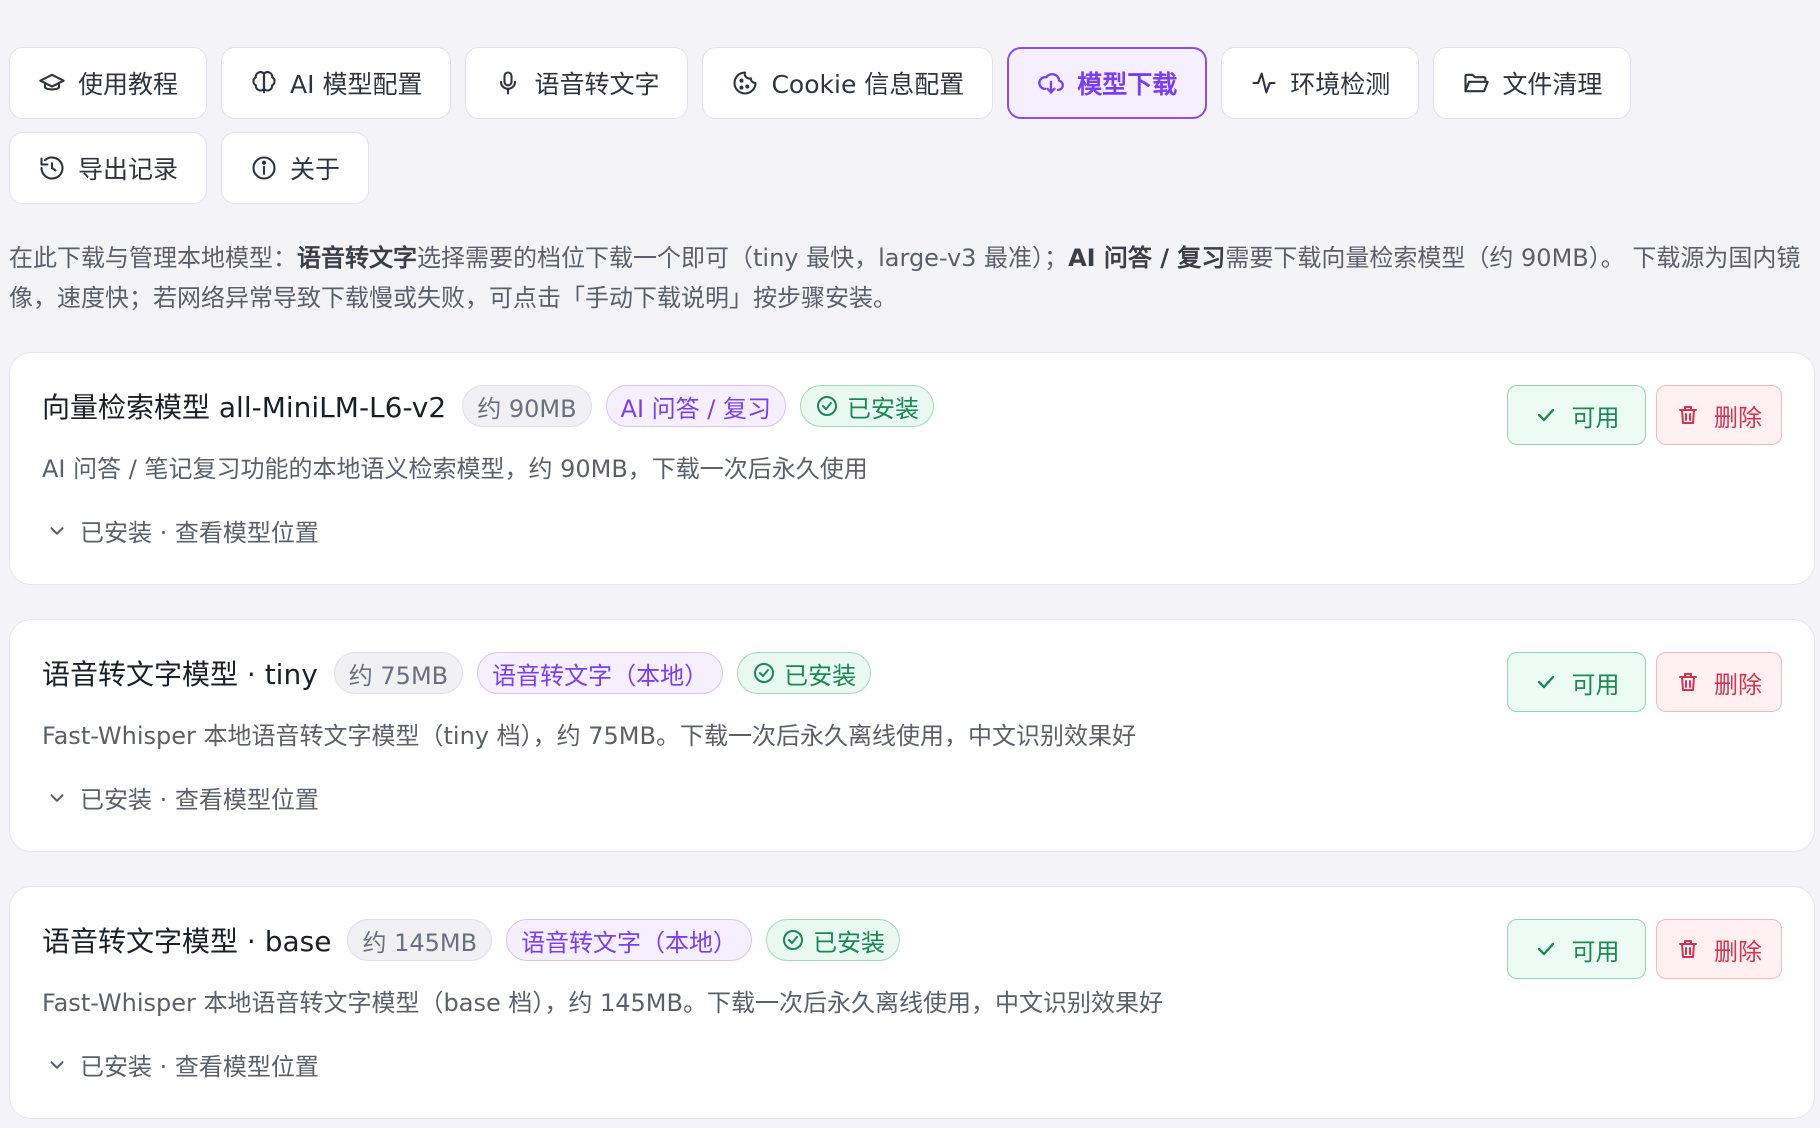 This screenshot has width=1820, height=1128. What do you see at coordinates (527, 406) in the screenshot?
I see `size-badge: 约 90MB` at bounding box center [527, 406].